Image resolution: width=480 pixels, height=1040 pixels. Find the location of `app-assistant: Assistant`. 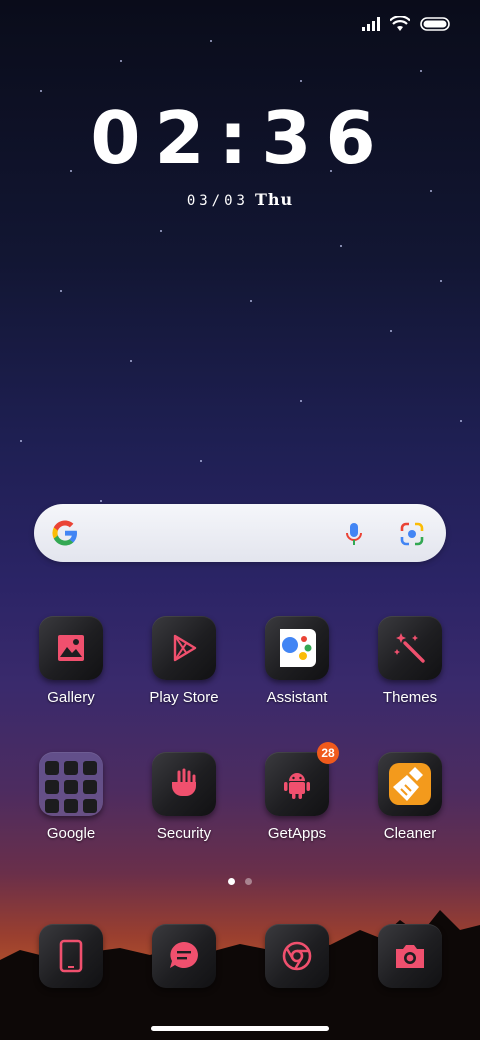

app-assistant: Assistant is located at coordinates (297, 661).